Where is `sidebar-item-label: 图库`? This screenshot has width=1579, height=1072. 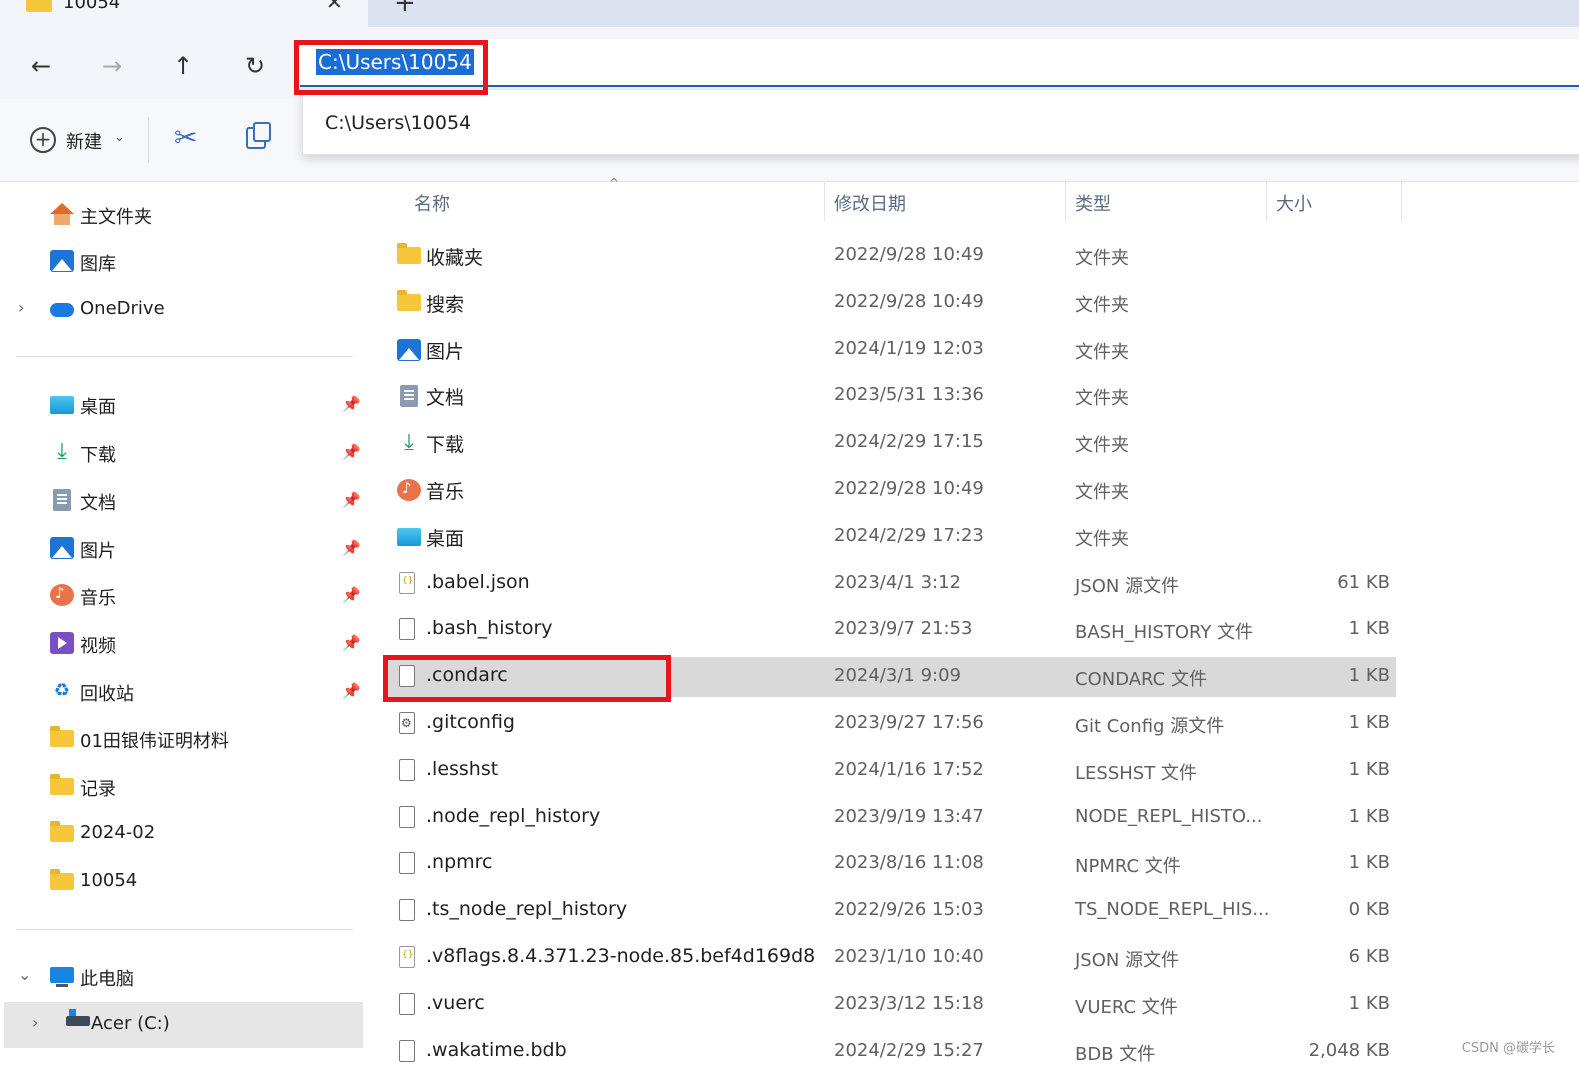 sidebar-item-label: 图库 is located at coordinates (98, 264).